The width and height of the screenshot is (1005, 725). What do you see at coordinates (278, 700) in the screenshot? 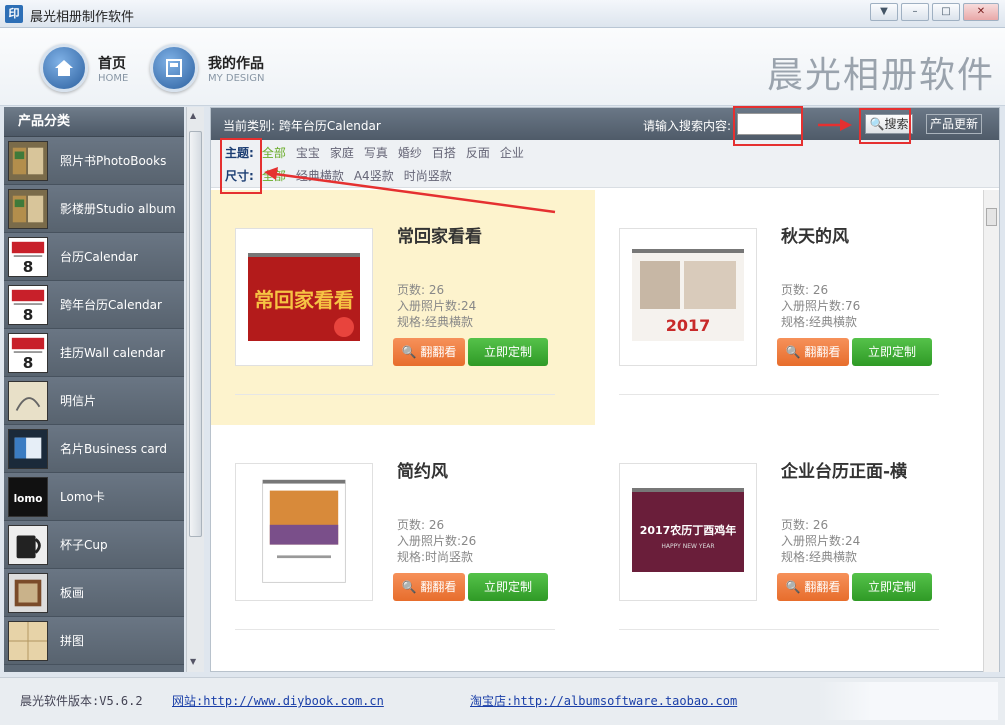
I see `website-link: 网站:http://www.diybook.com.cn` at bounding box center [278, 700].